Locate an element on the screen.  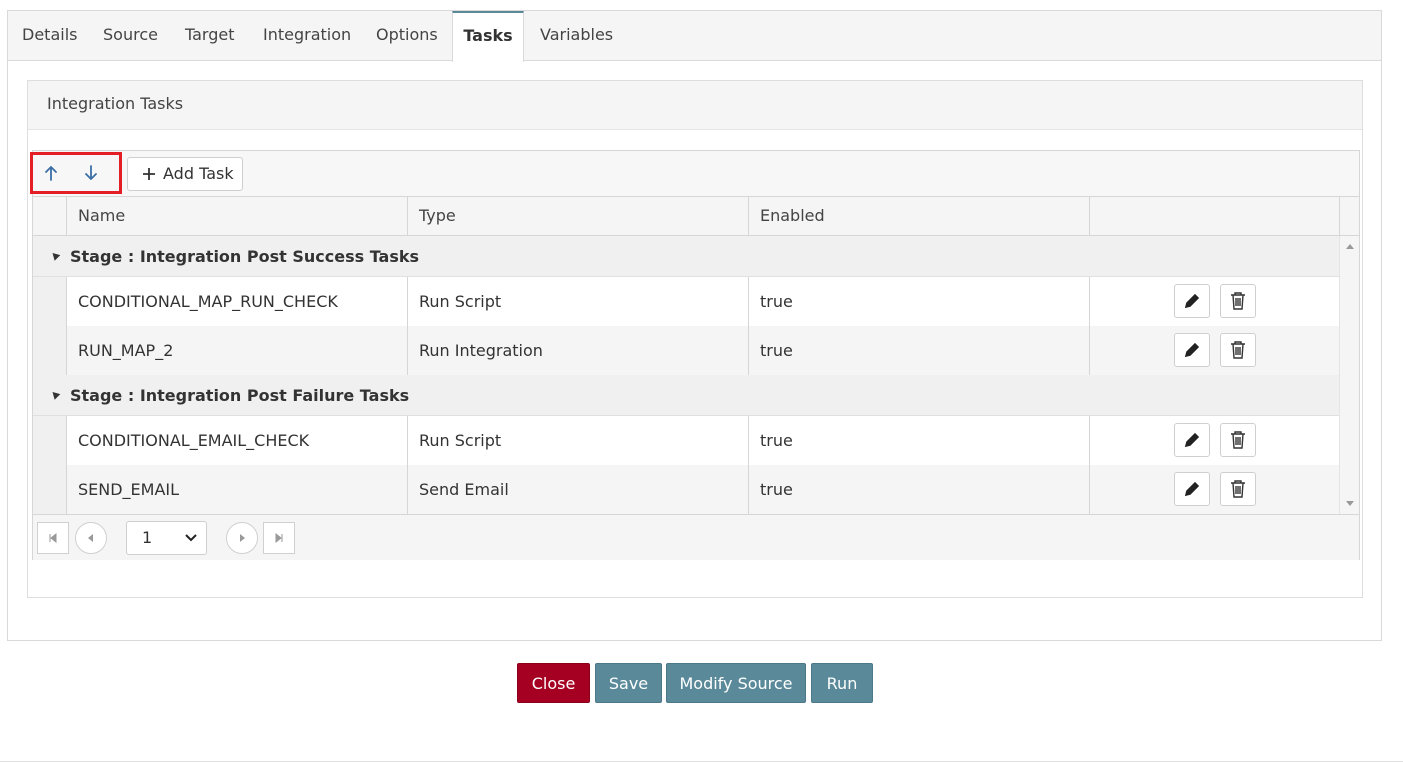
page-number: 1 is located at coordinates (147, 537).